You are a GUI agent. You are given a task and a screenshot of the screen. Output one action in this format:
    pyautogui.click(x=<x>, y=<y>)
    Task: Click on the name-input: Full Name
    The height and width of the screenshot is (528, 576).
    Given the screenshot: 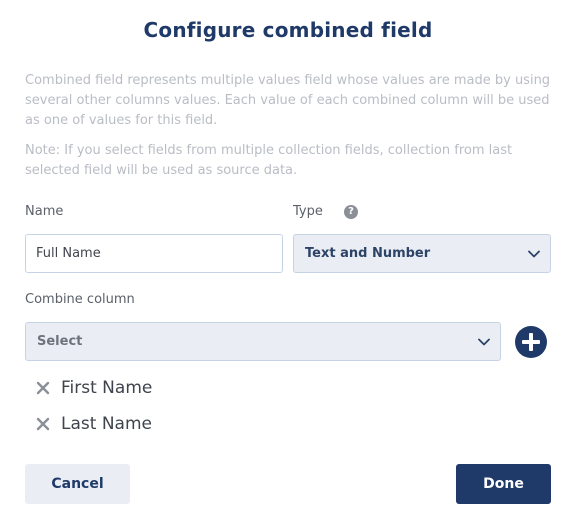 What is the action you would take?
    pyautogui.click(x=154, y=253)
    